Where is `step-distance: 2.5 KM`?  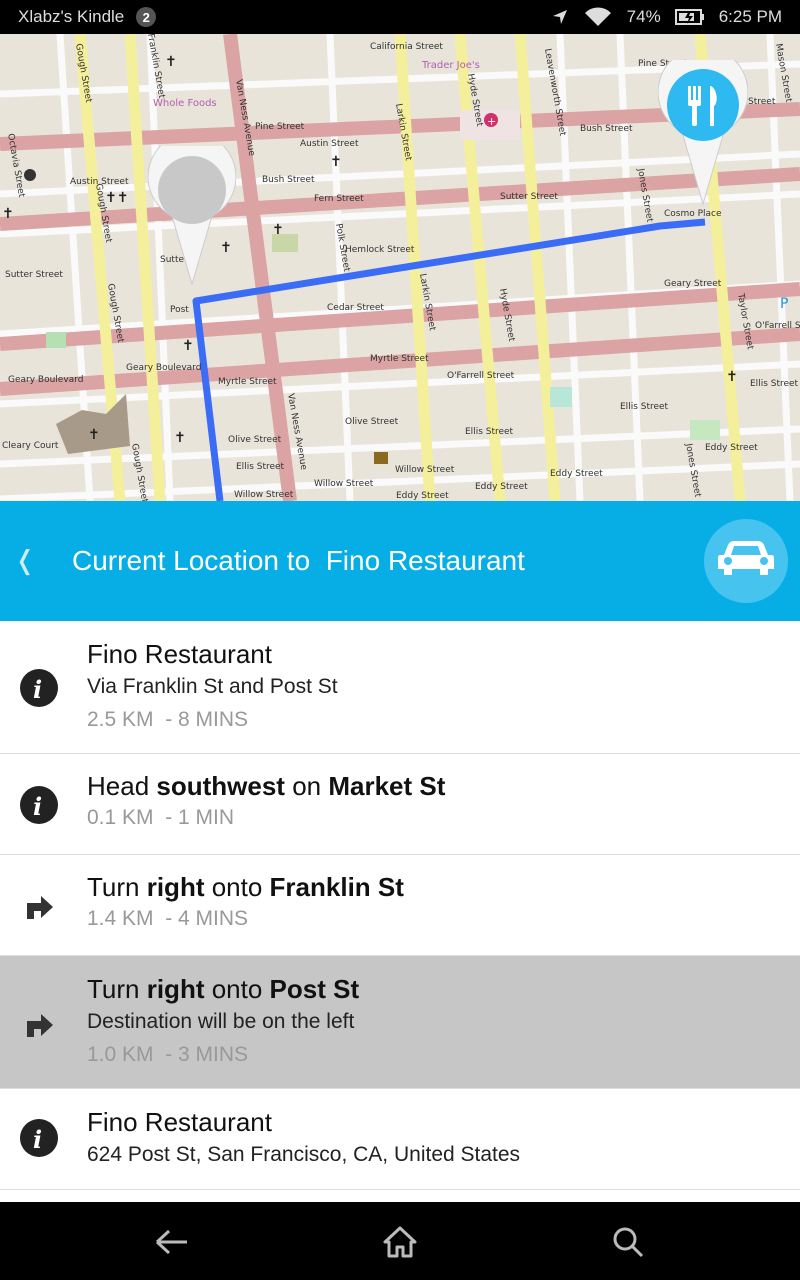 step-distance: 2.5 KM is located at coordinates (120, 719).